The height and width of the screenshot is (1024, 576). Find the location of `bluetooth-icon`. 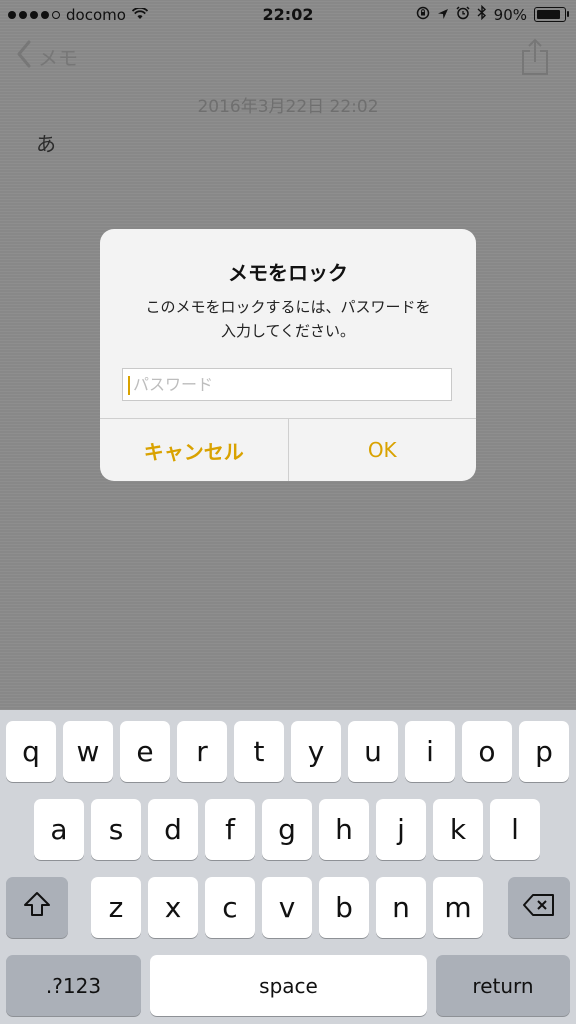

bluetooth-icon is located at coordinates (482, 14).